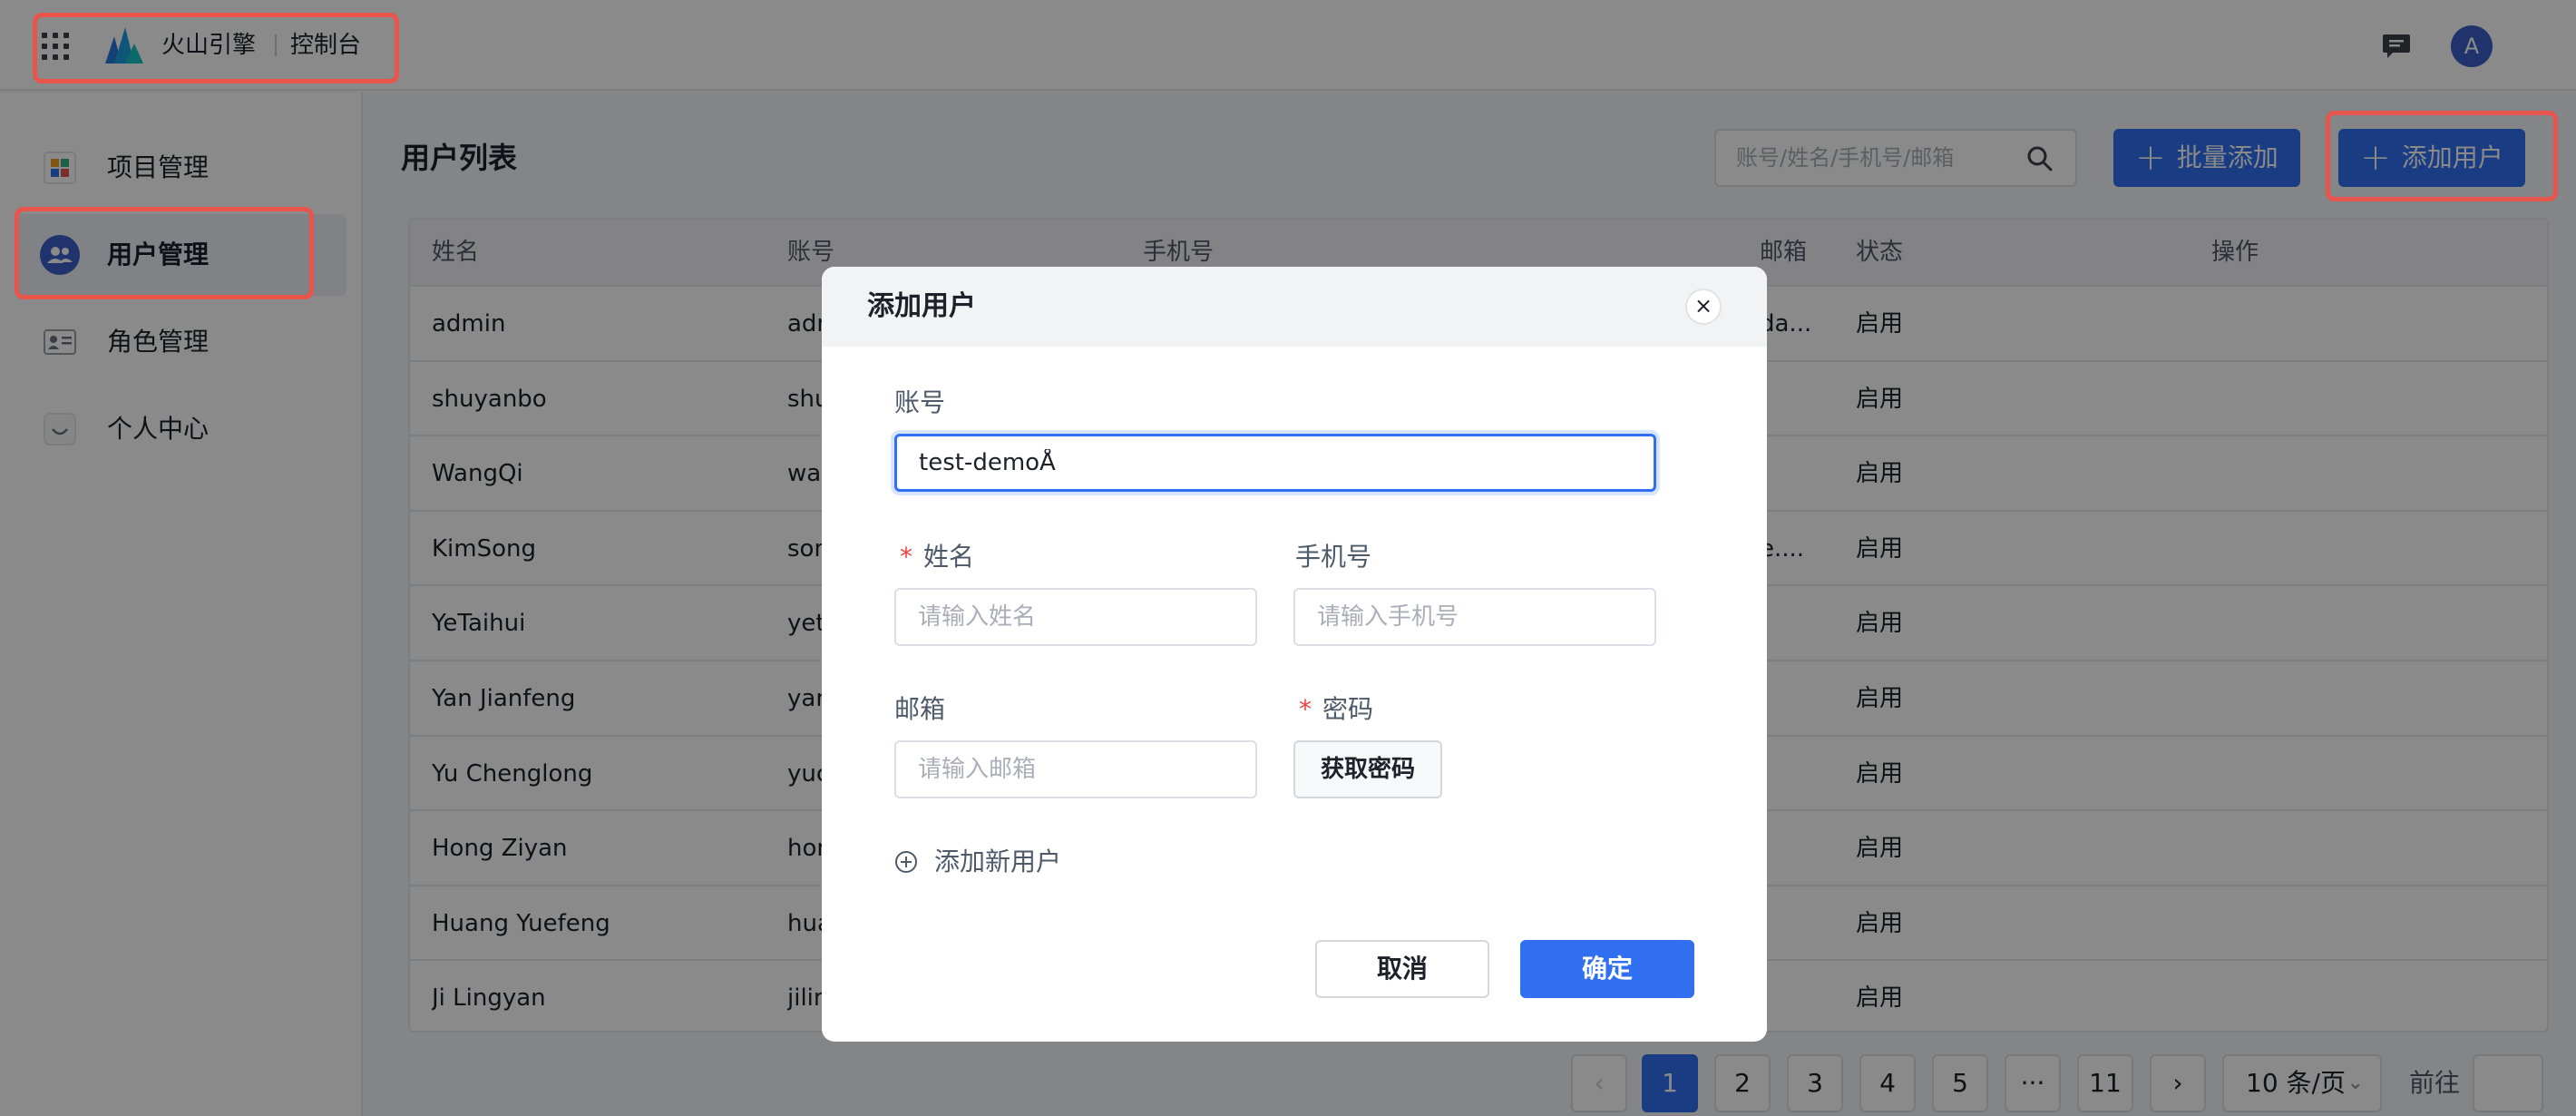 Image resolution: width=2576 pixels, height=1116 pixels. What do you see at coordinates (920, 402) in the screenshot?
I see `account-label: 账号` at bounding box center [920, 402].